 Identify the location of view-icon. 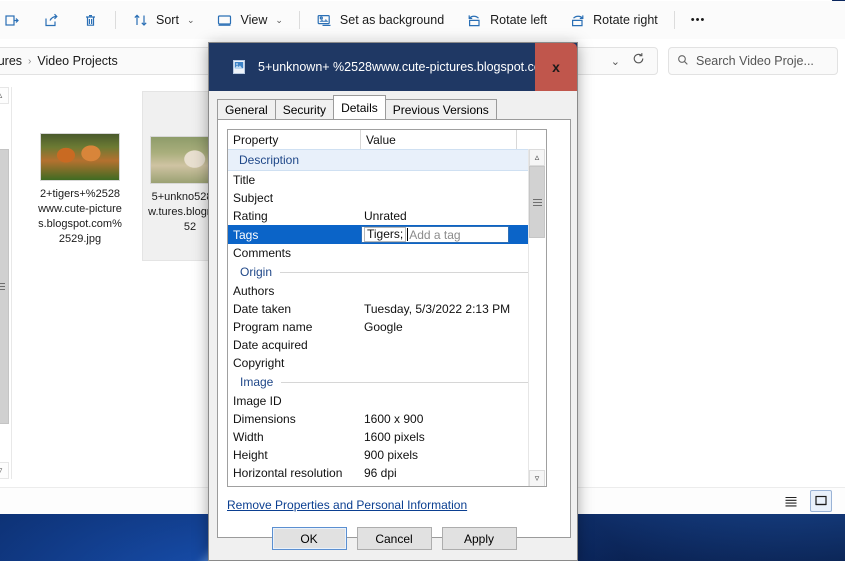
(224, 20).